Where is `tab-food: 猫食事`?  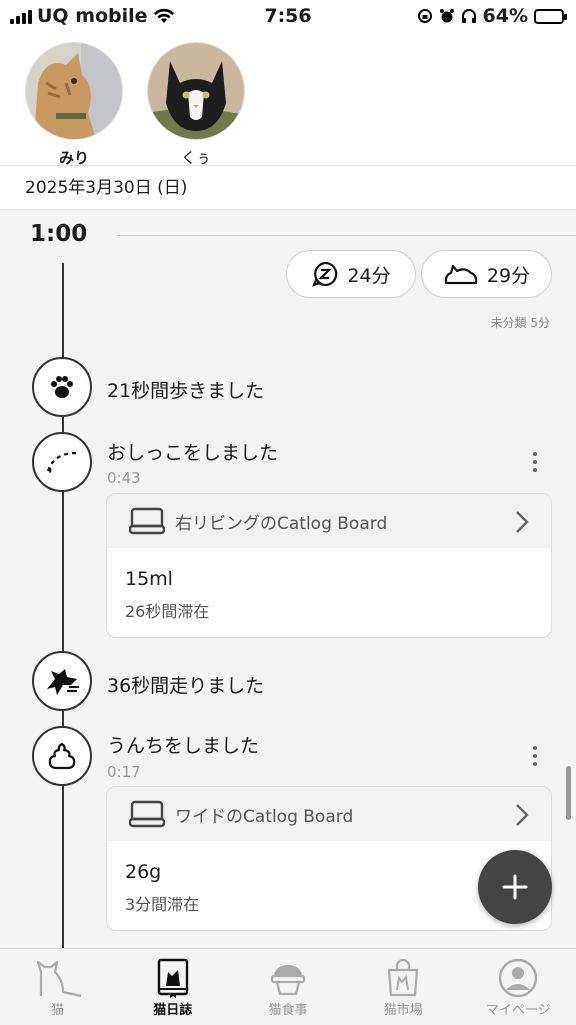
tab-food: 猫食事 is located at coordinates (287, 987).